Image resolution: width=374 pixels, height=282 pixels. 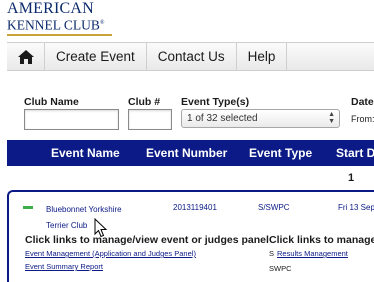 What do you see at coordinates (362, 102) in the screenshot?
I see `date-label: Date` at bounding box center [362, 102].